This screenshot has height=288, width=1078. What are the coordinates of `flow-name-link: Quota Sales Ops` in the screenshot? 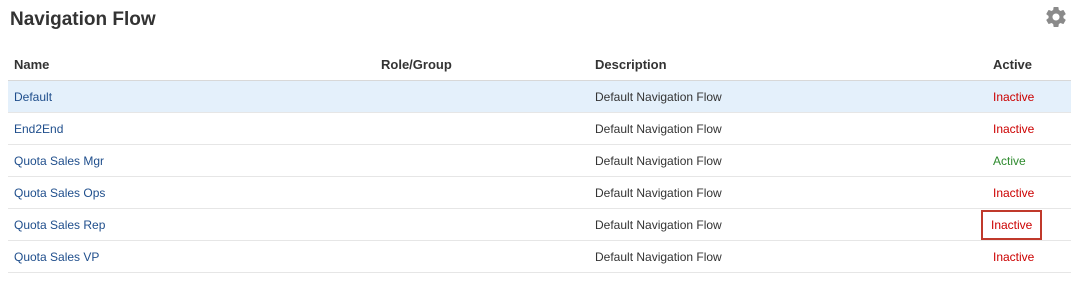 It's located at (59, 193).